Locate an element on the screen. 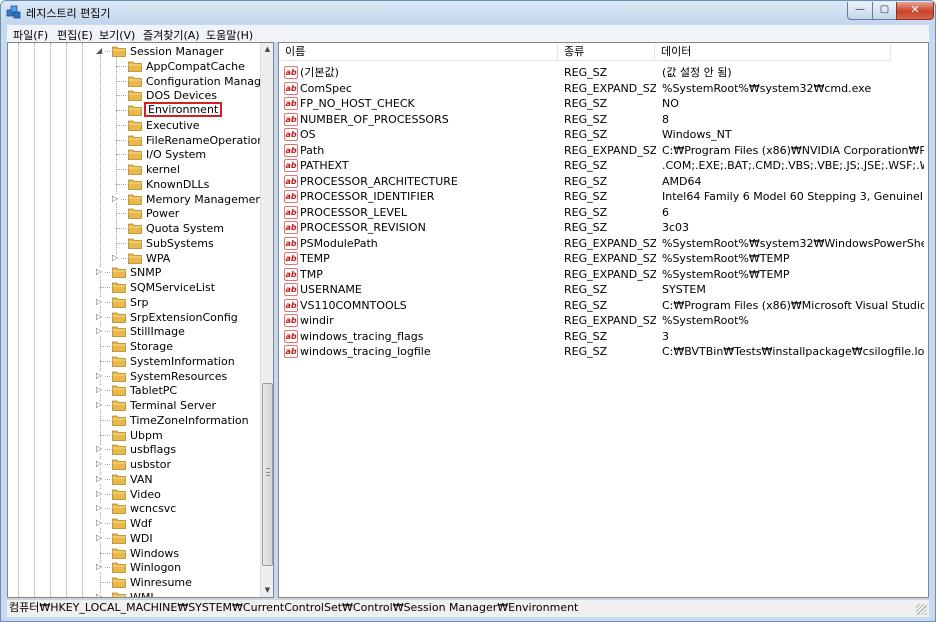 The height and width of the screenshot is (622, 936). value-row: ab FP_NO_HOST_CHECK REG_SZ NO is located at coordinates (603, 103).